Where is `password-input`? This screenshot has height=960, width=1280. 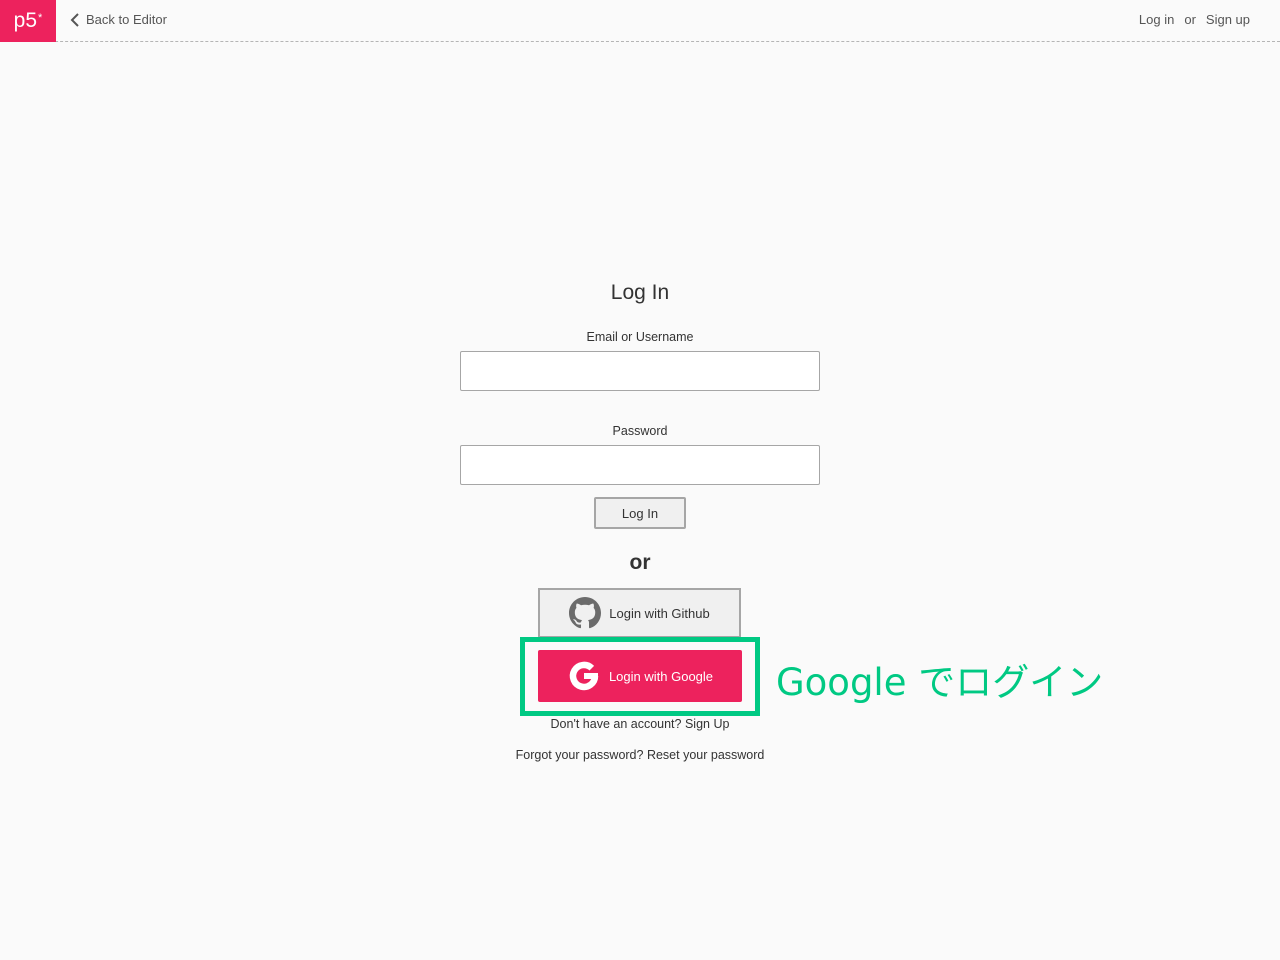
password-input is located at coordinates (640, 465).